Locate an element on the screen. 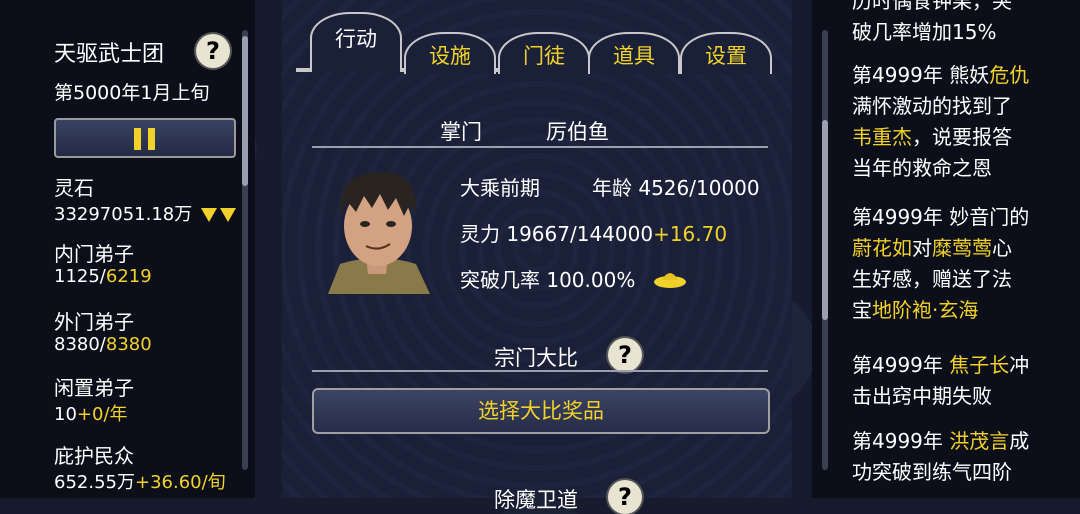  leader-breakthrough: 突破几率 100.00% is located at coordinates (548, 280).